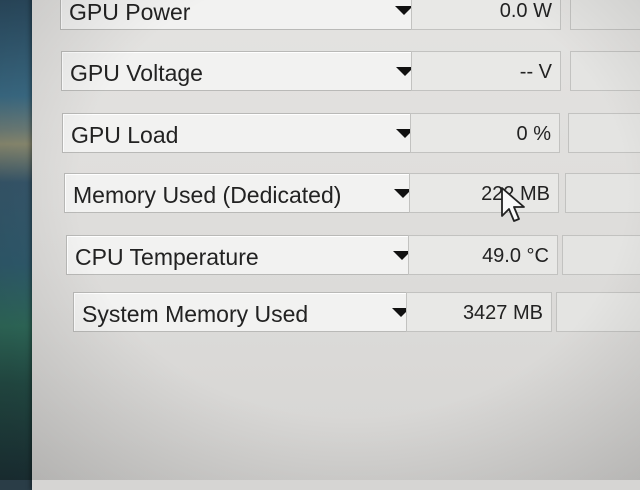  Describe the element at coordinates (136, 73) in the screenshot. I see `sensor-label: GPU Voltage` at that location.